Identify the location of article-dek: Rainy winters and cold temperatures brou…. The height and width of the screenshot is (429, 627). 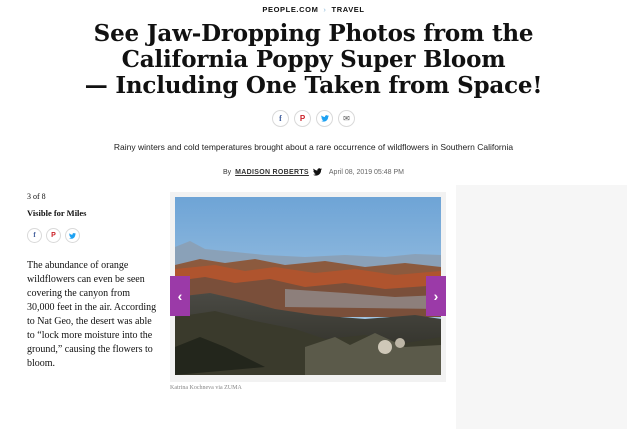
(313, 147).